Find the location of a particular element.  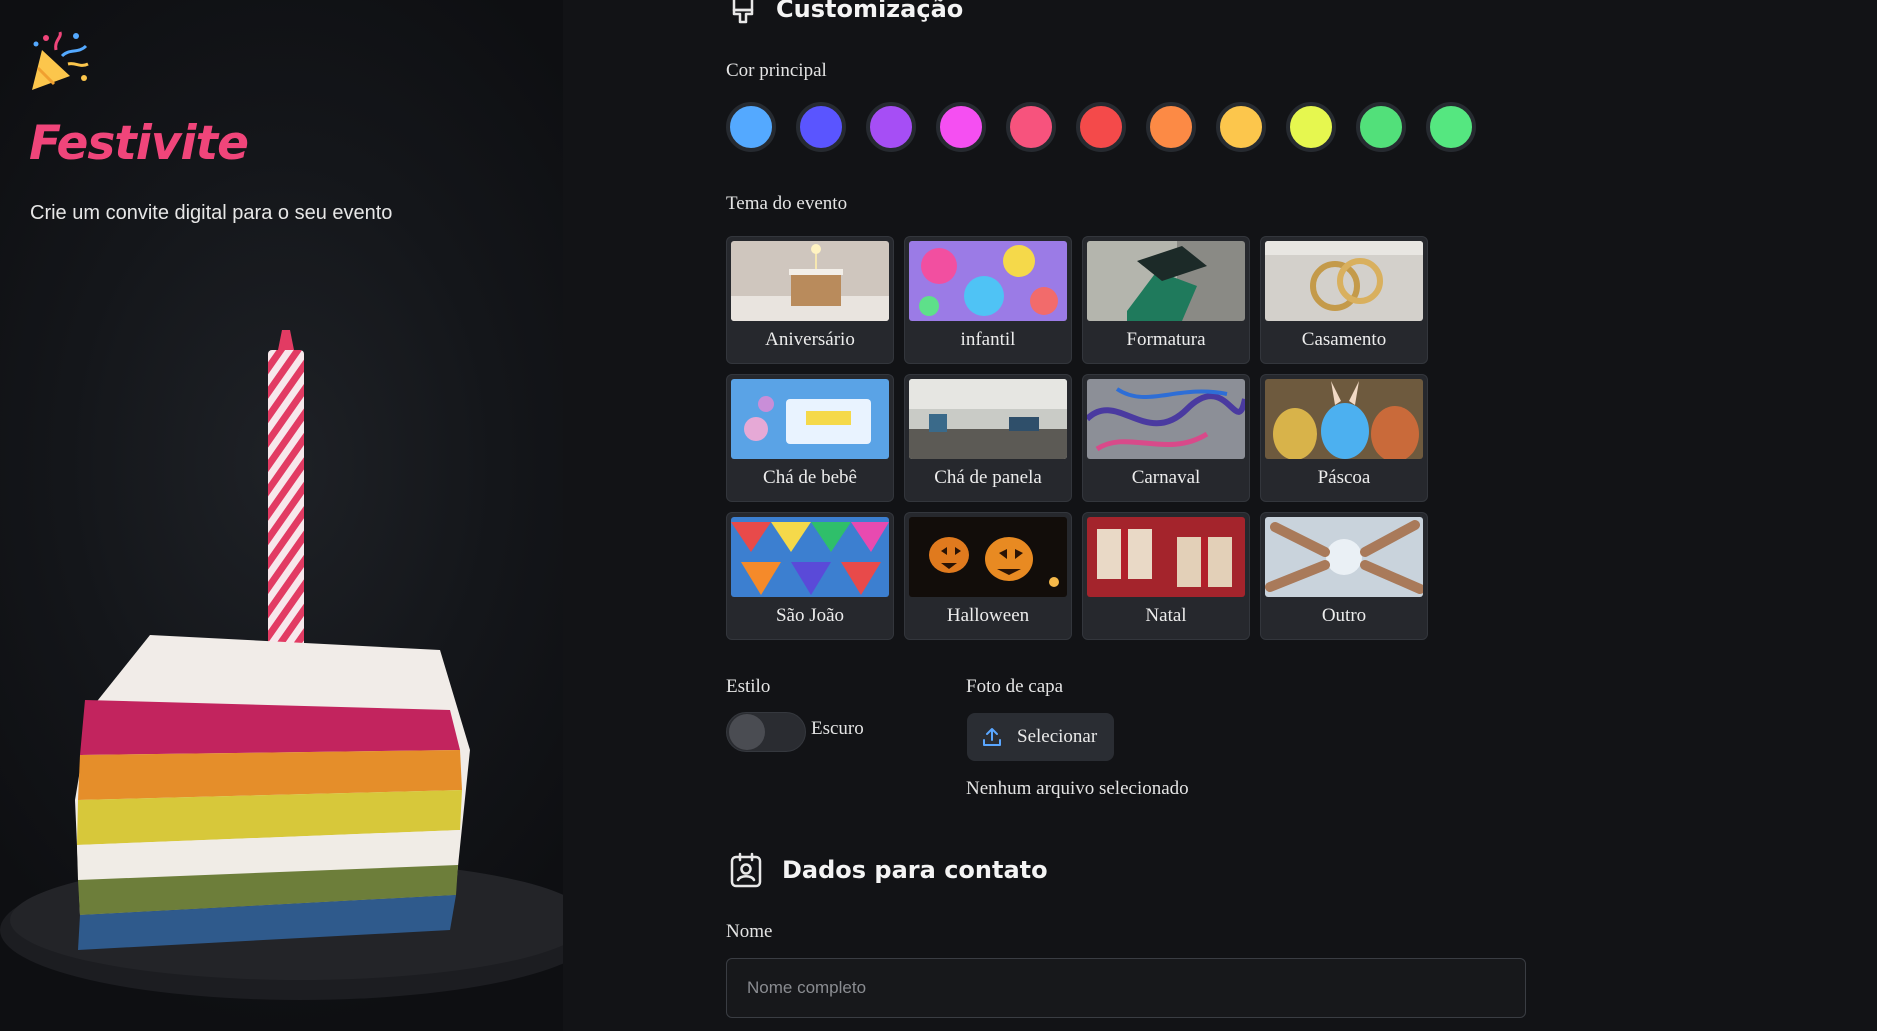

upload-icon is located at coordinates (992, 737).